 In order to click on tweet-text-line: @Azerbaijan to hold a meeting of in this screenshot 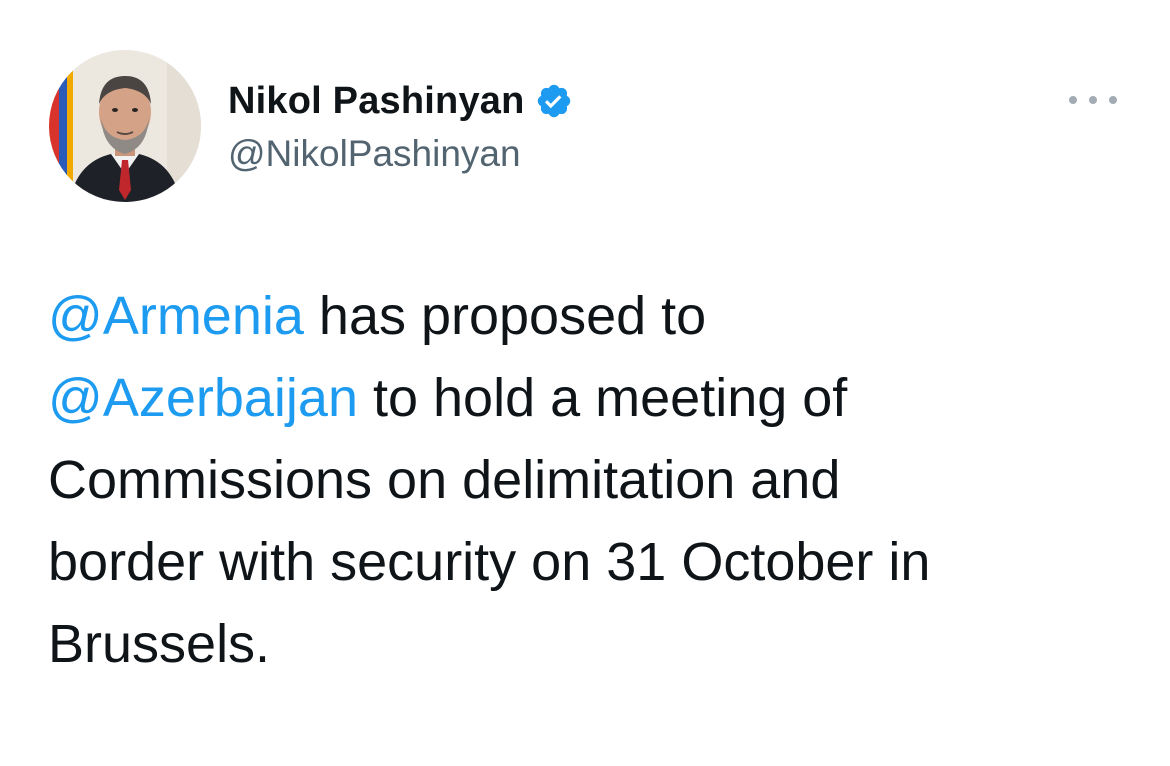, I will do `click(598, 398)`.